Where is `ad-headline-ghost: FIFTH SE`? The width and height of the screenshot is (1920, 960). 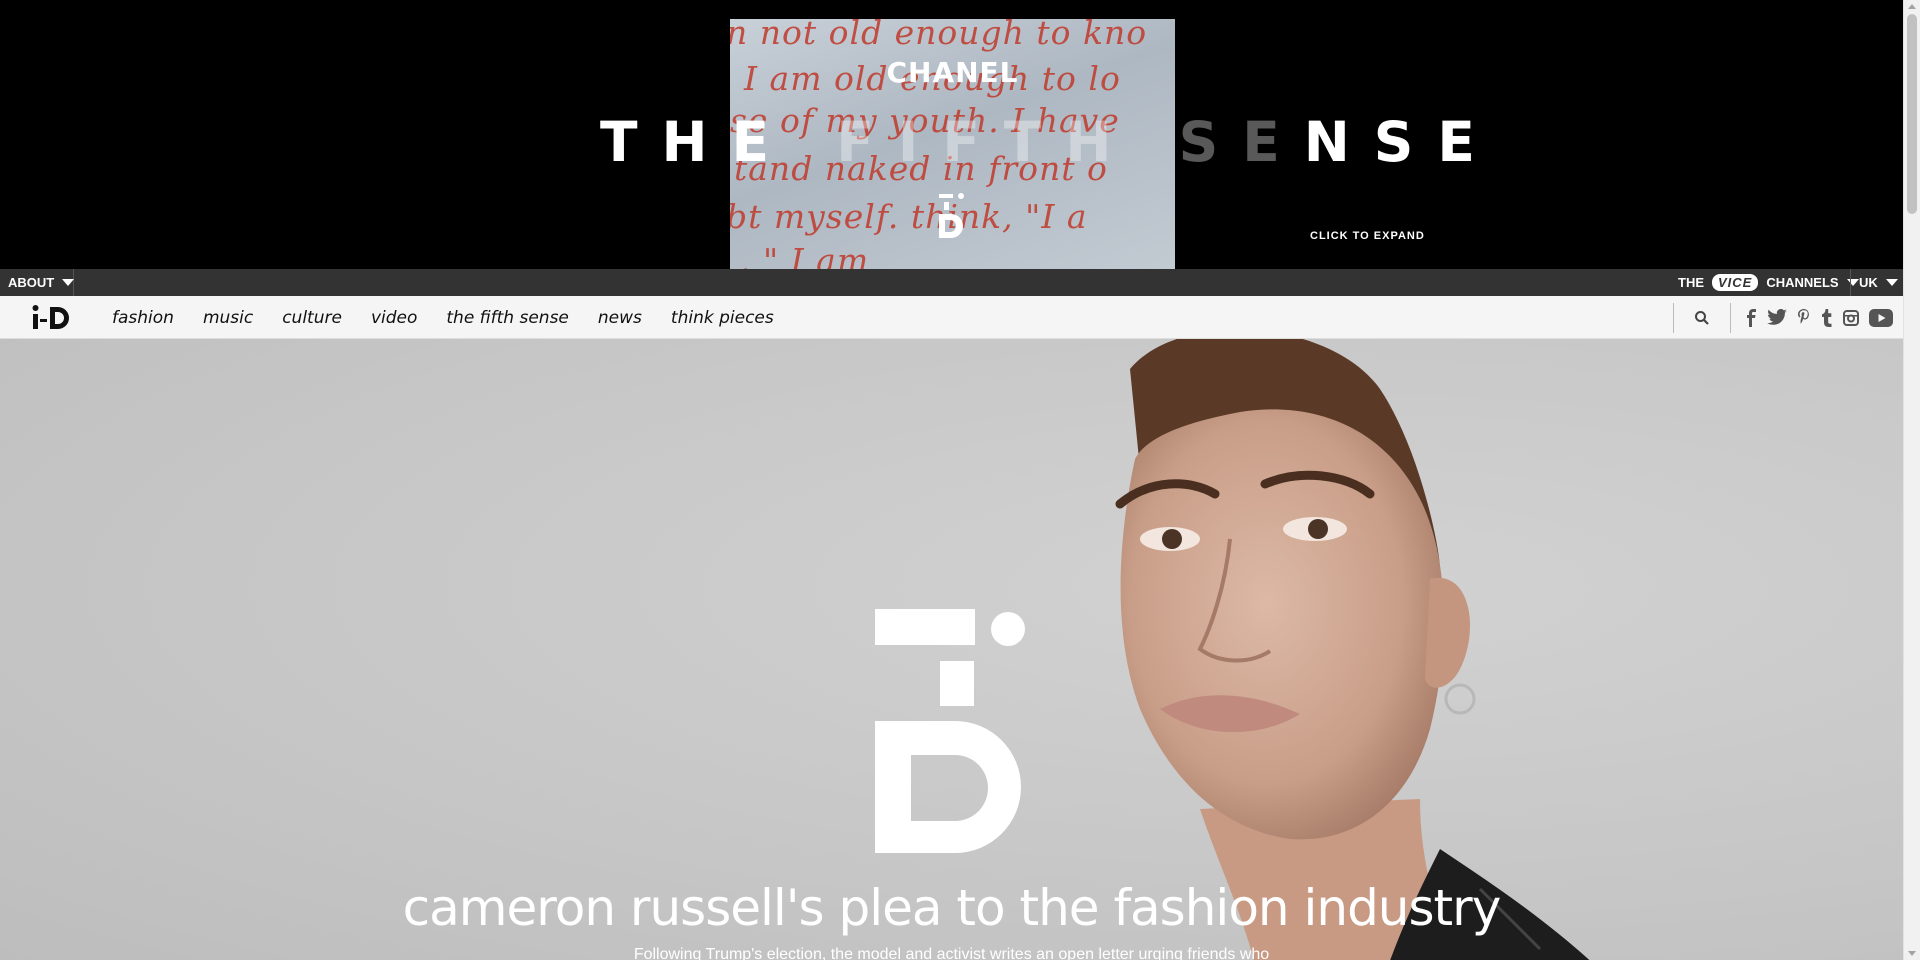
ad-headline-ghost: FIFTH SE is located at coordinates (1070, 142).